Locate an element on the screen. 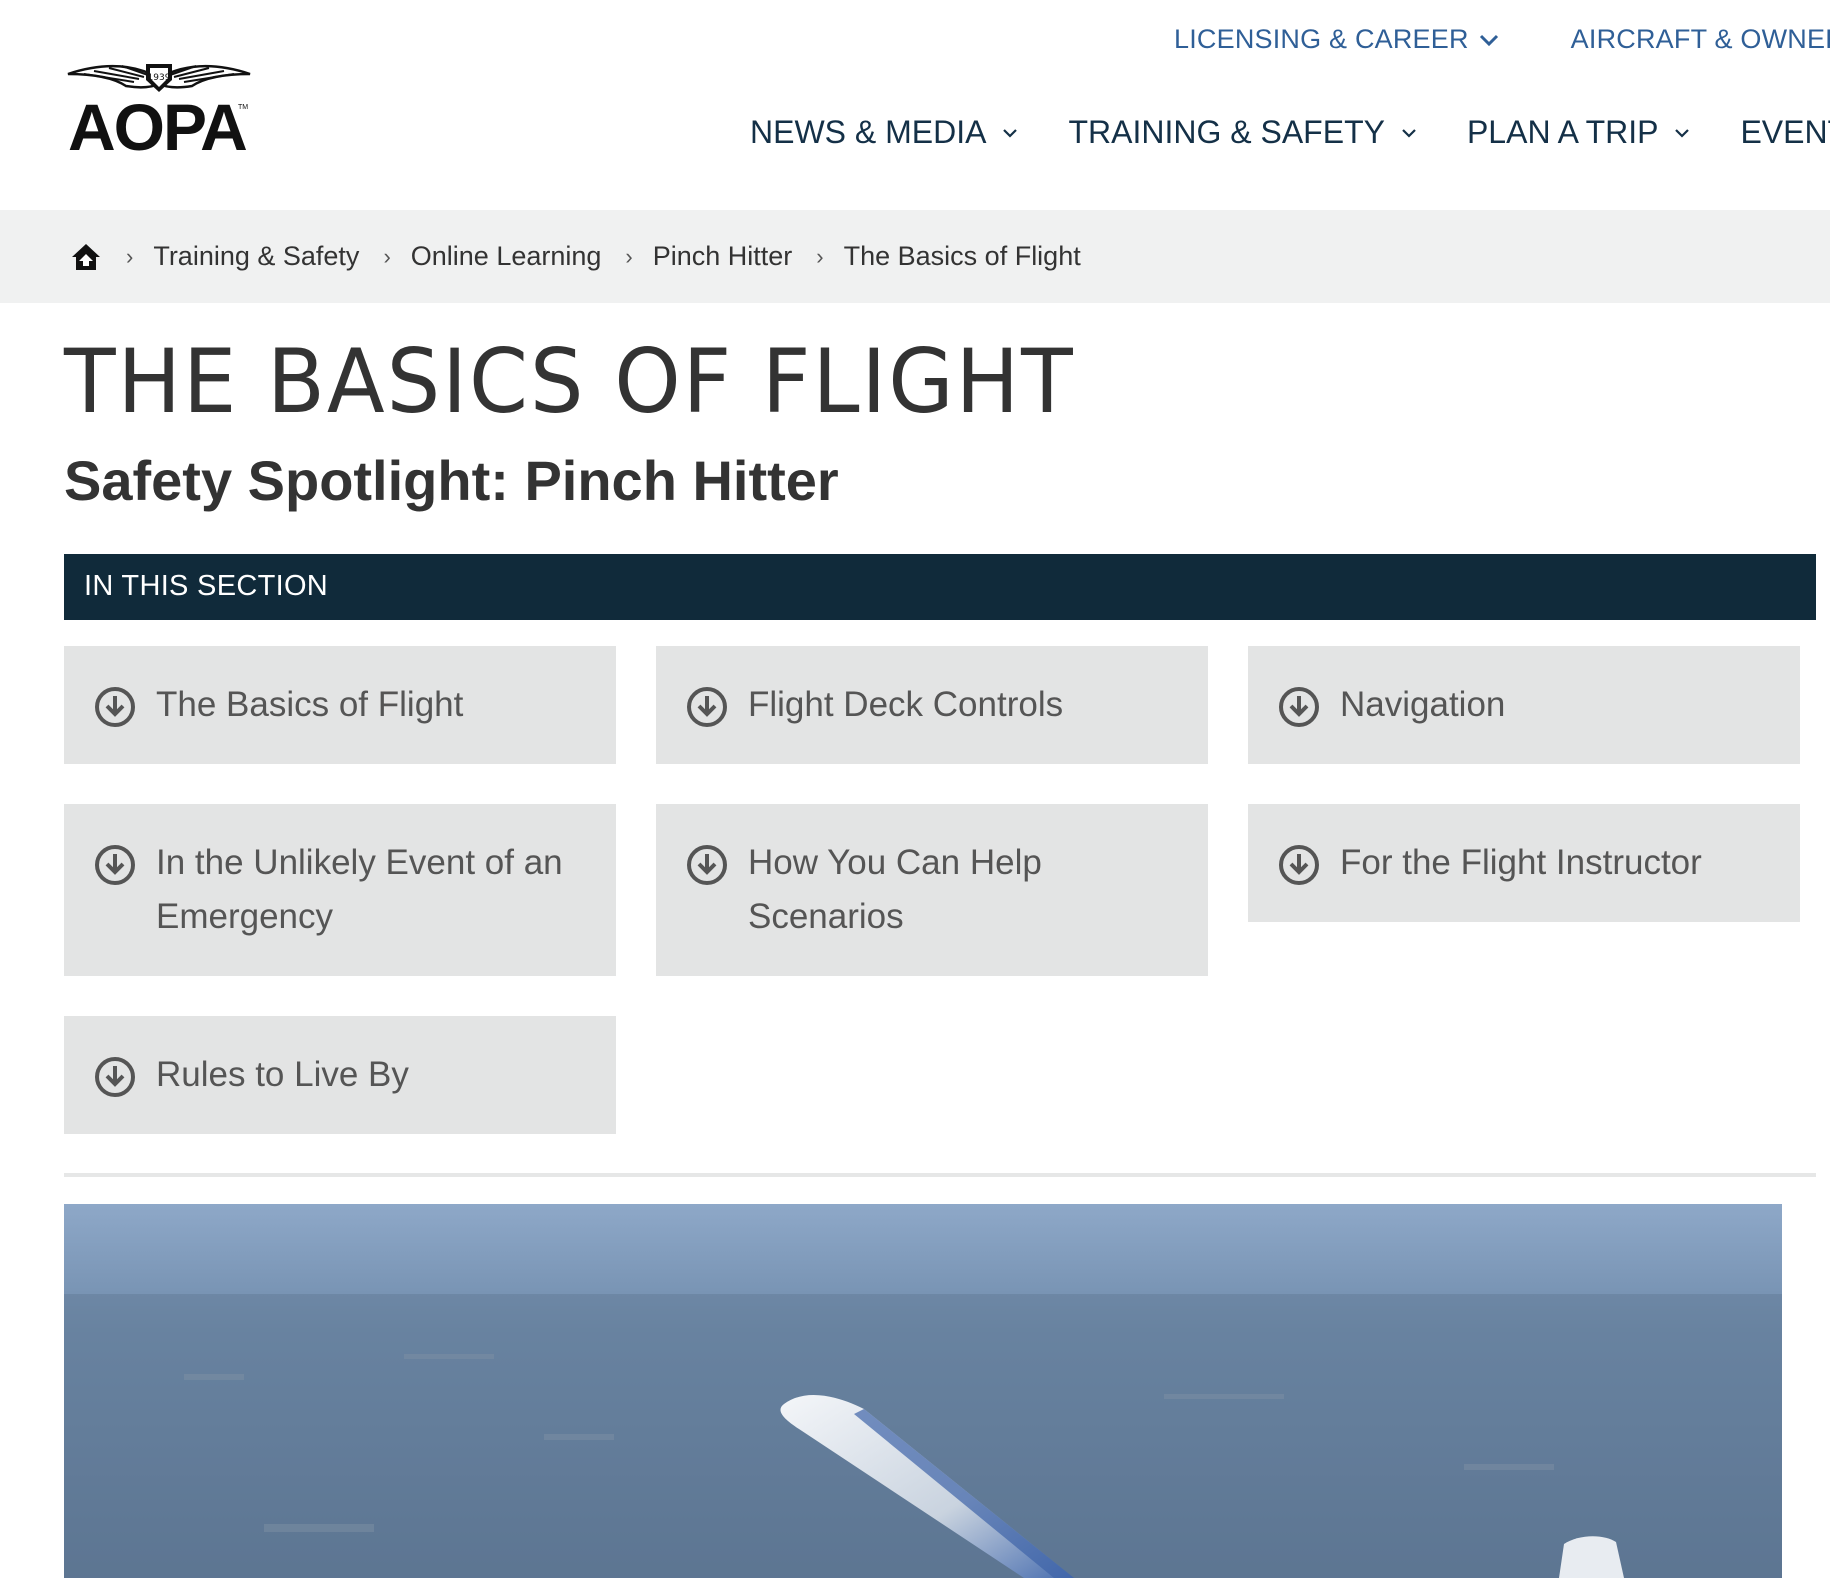 Image resolution: width=1830 pixels, height=1578 pixels. section-link-flight-instructor: For the Flight Instructor is located at coordinates (1524, 863).